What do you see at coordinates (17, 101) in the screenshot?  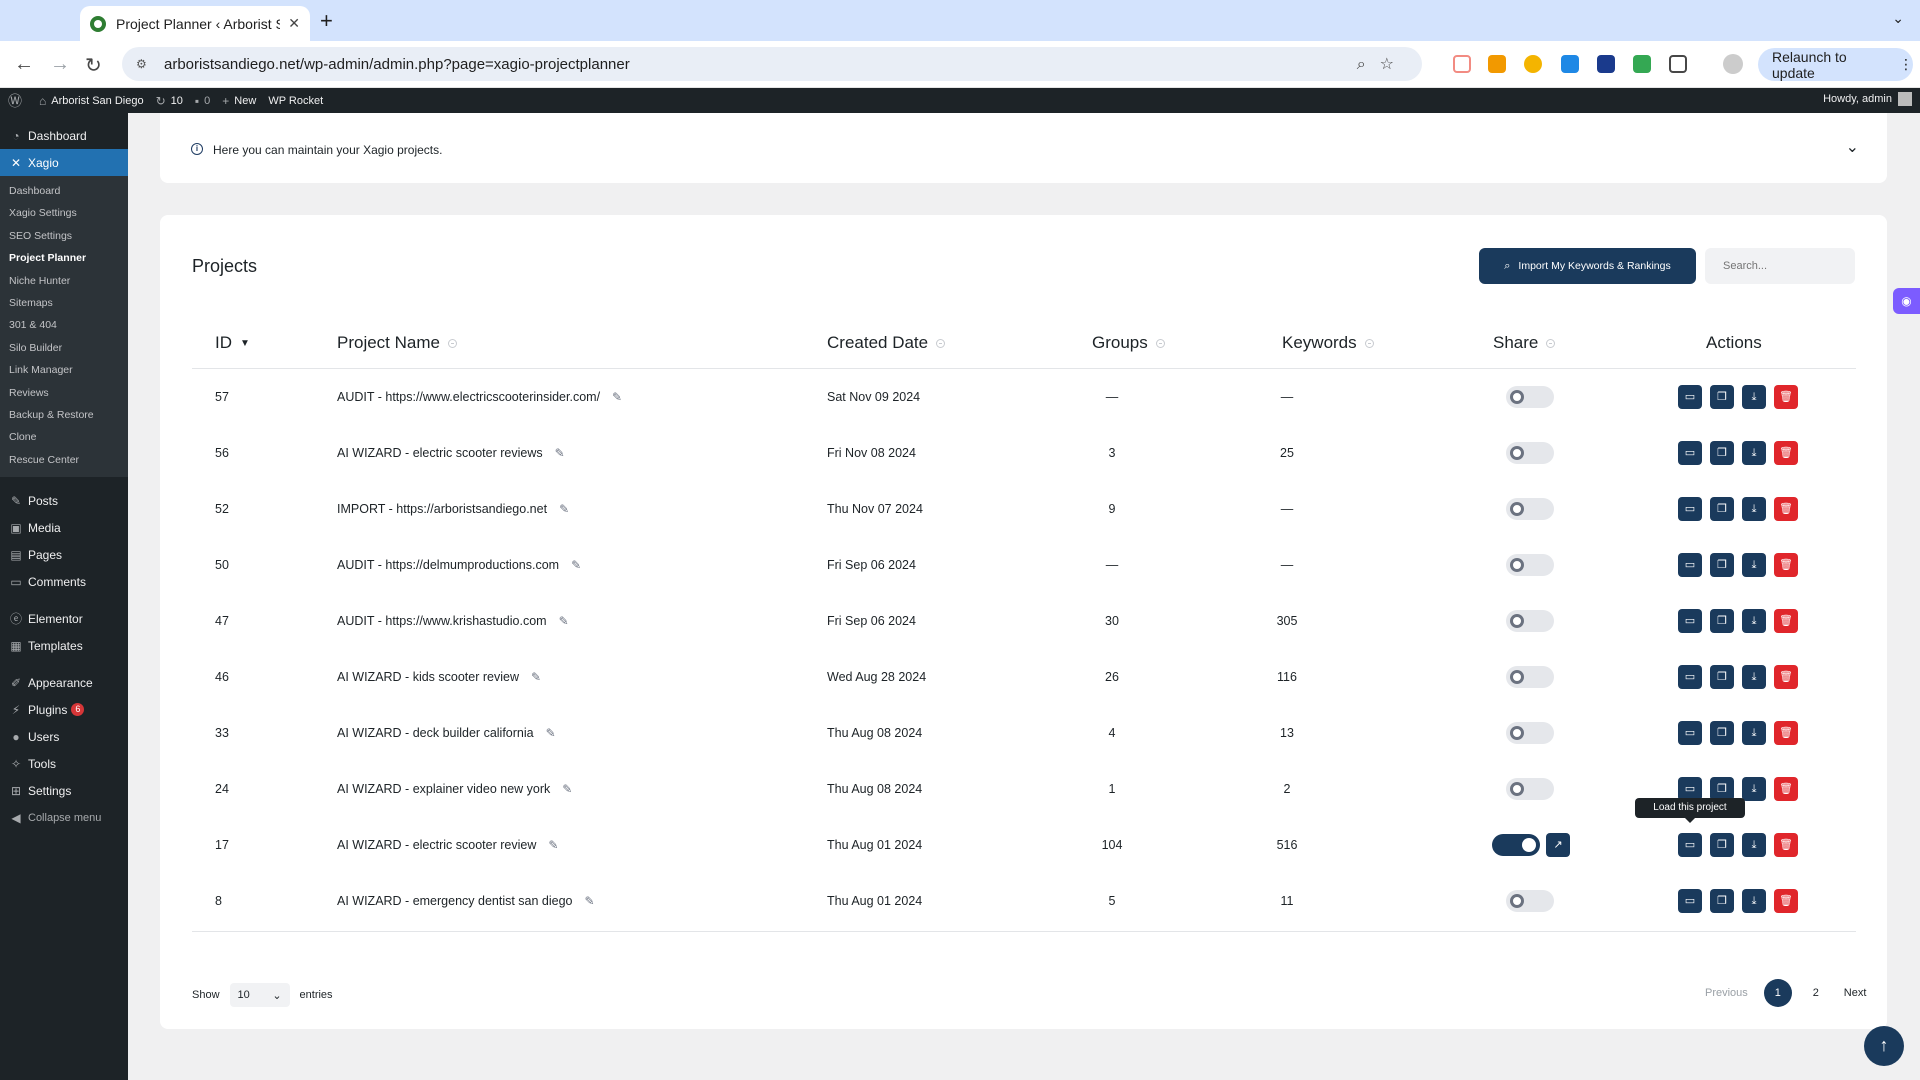 I see `wordpress-logo-icon: Ⓦ` at bounding box center [17, 101].